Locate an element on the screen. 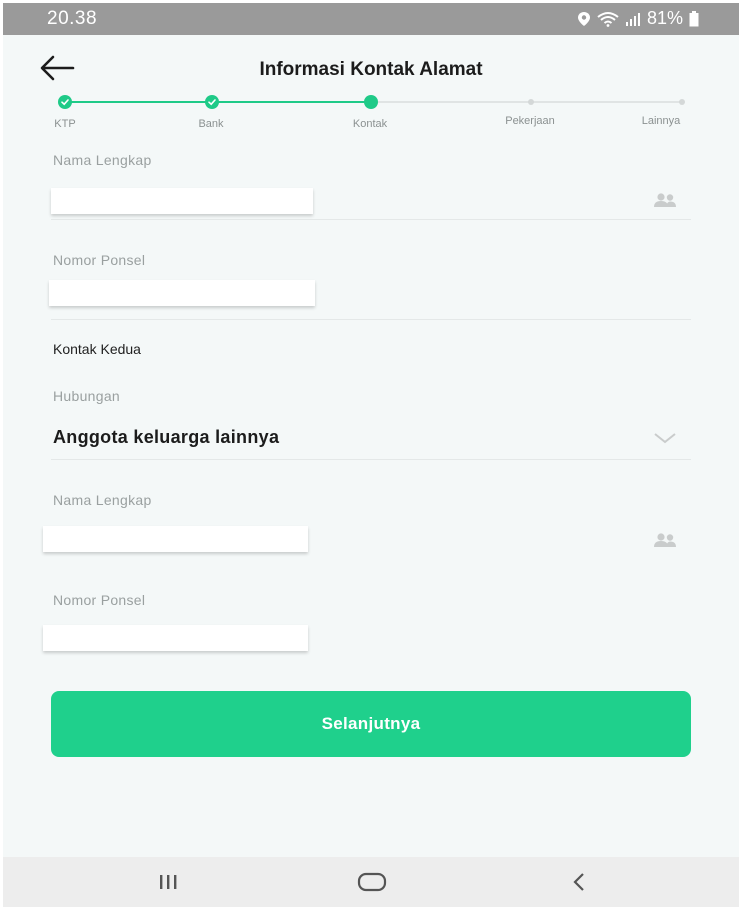  home-icon is located at coordinates (372, 882).